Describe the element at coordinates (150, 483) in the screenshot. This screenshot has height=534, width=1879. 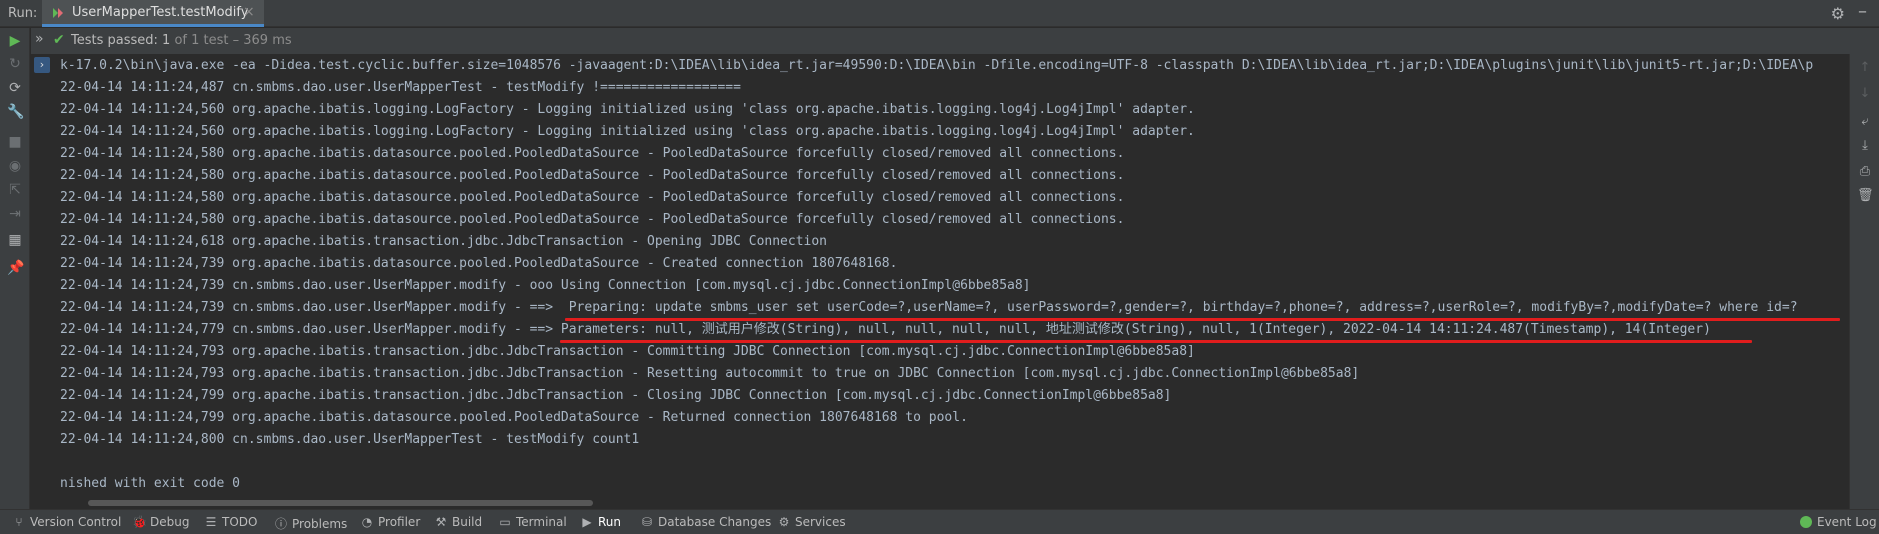
I see `console-line: nished with exit code 0` at that location.